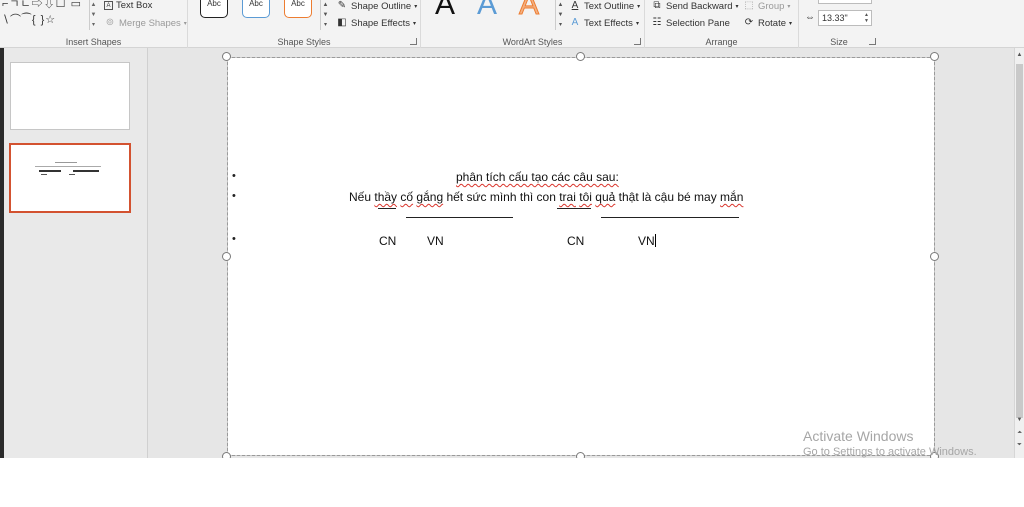  I want to click on text-effects-label: Text Effects, so click(608, 23).